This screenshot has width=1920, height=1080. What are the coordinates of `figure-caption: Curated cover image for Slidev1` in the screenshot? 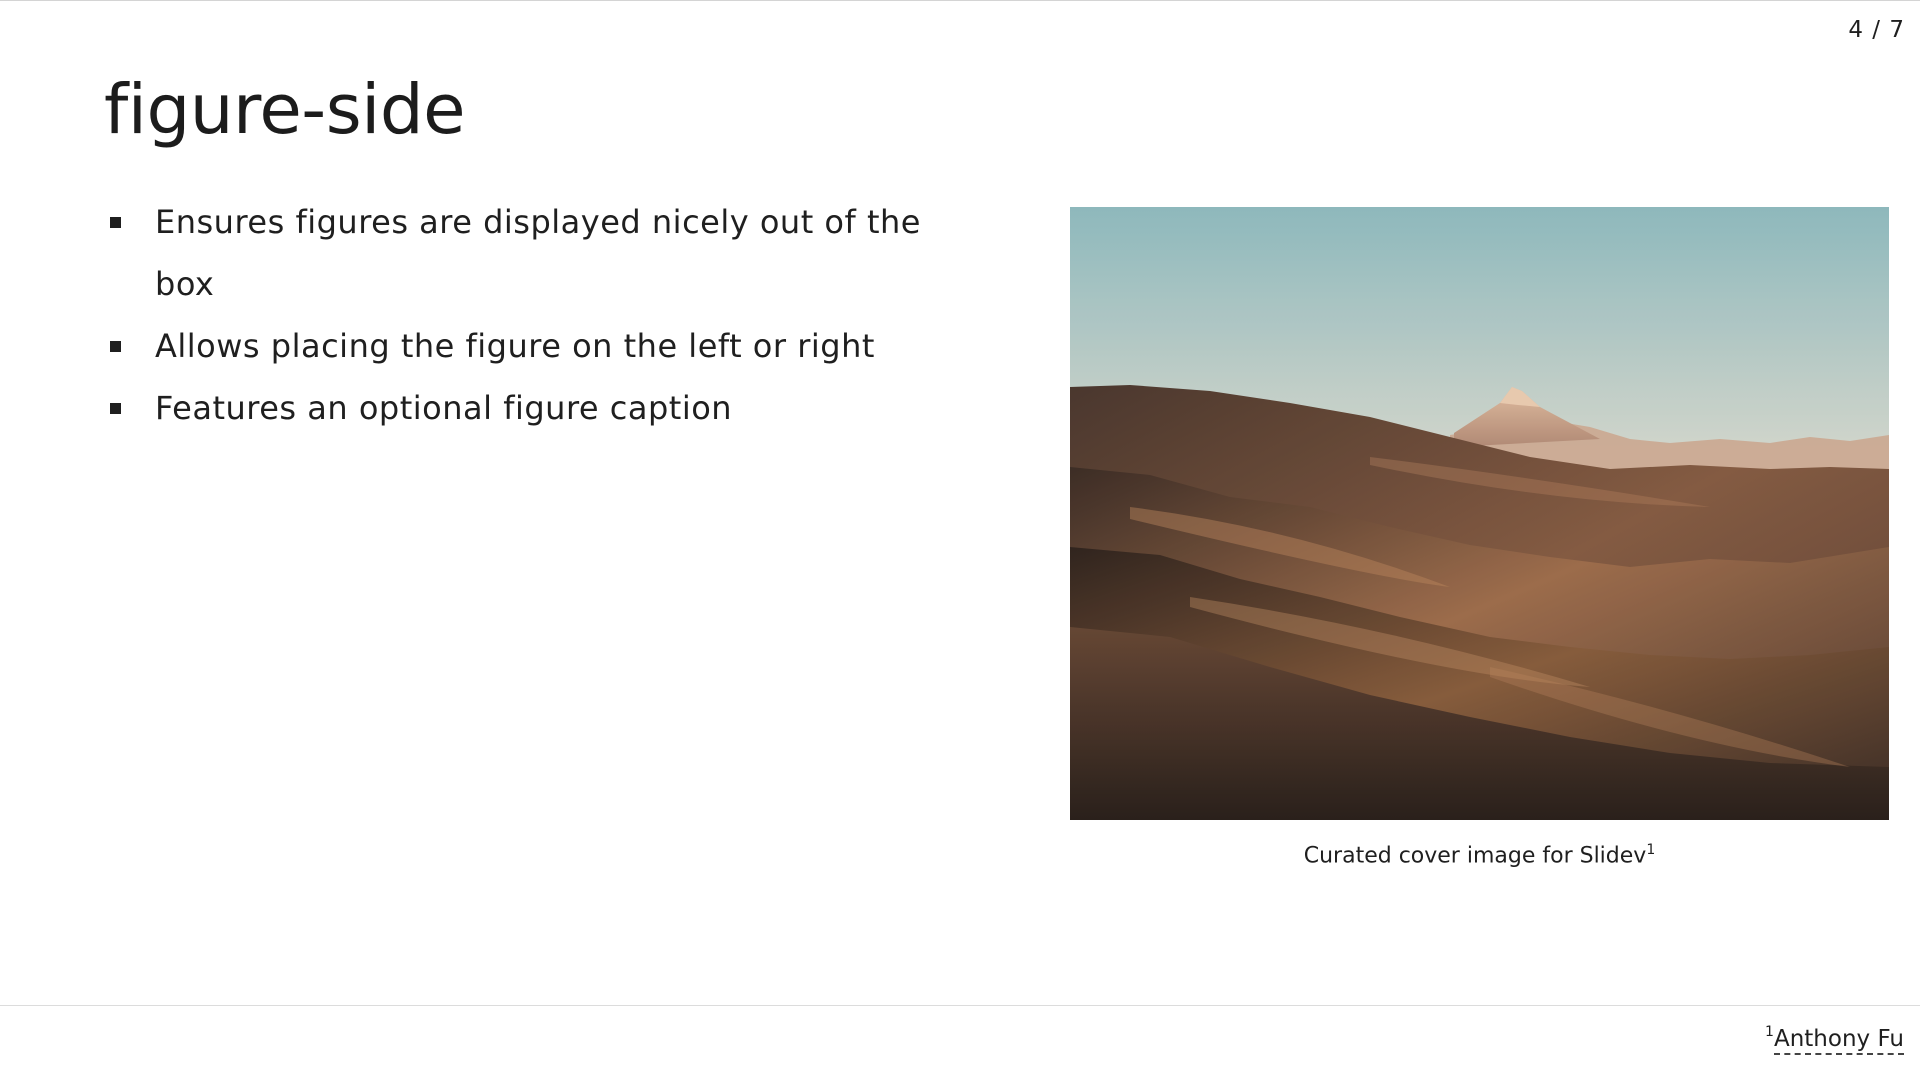 It's located at (1479, 855).